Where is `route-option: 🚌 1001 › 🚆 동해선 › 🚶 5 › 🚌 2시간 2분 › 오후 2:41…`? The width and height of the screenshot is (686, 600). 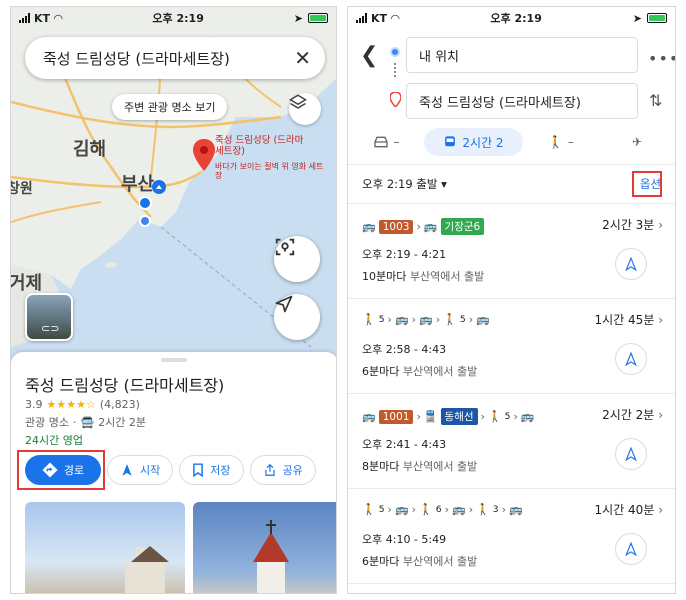 route-option: 🚌 1001 › 🚆 동해선 › 🚶 5 › 🚌 2시간 2분 › 오후 2:41… is located at coordinates (511, 441).